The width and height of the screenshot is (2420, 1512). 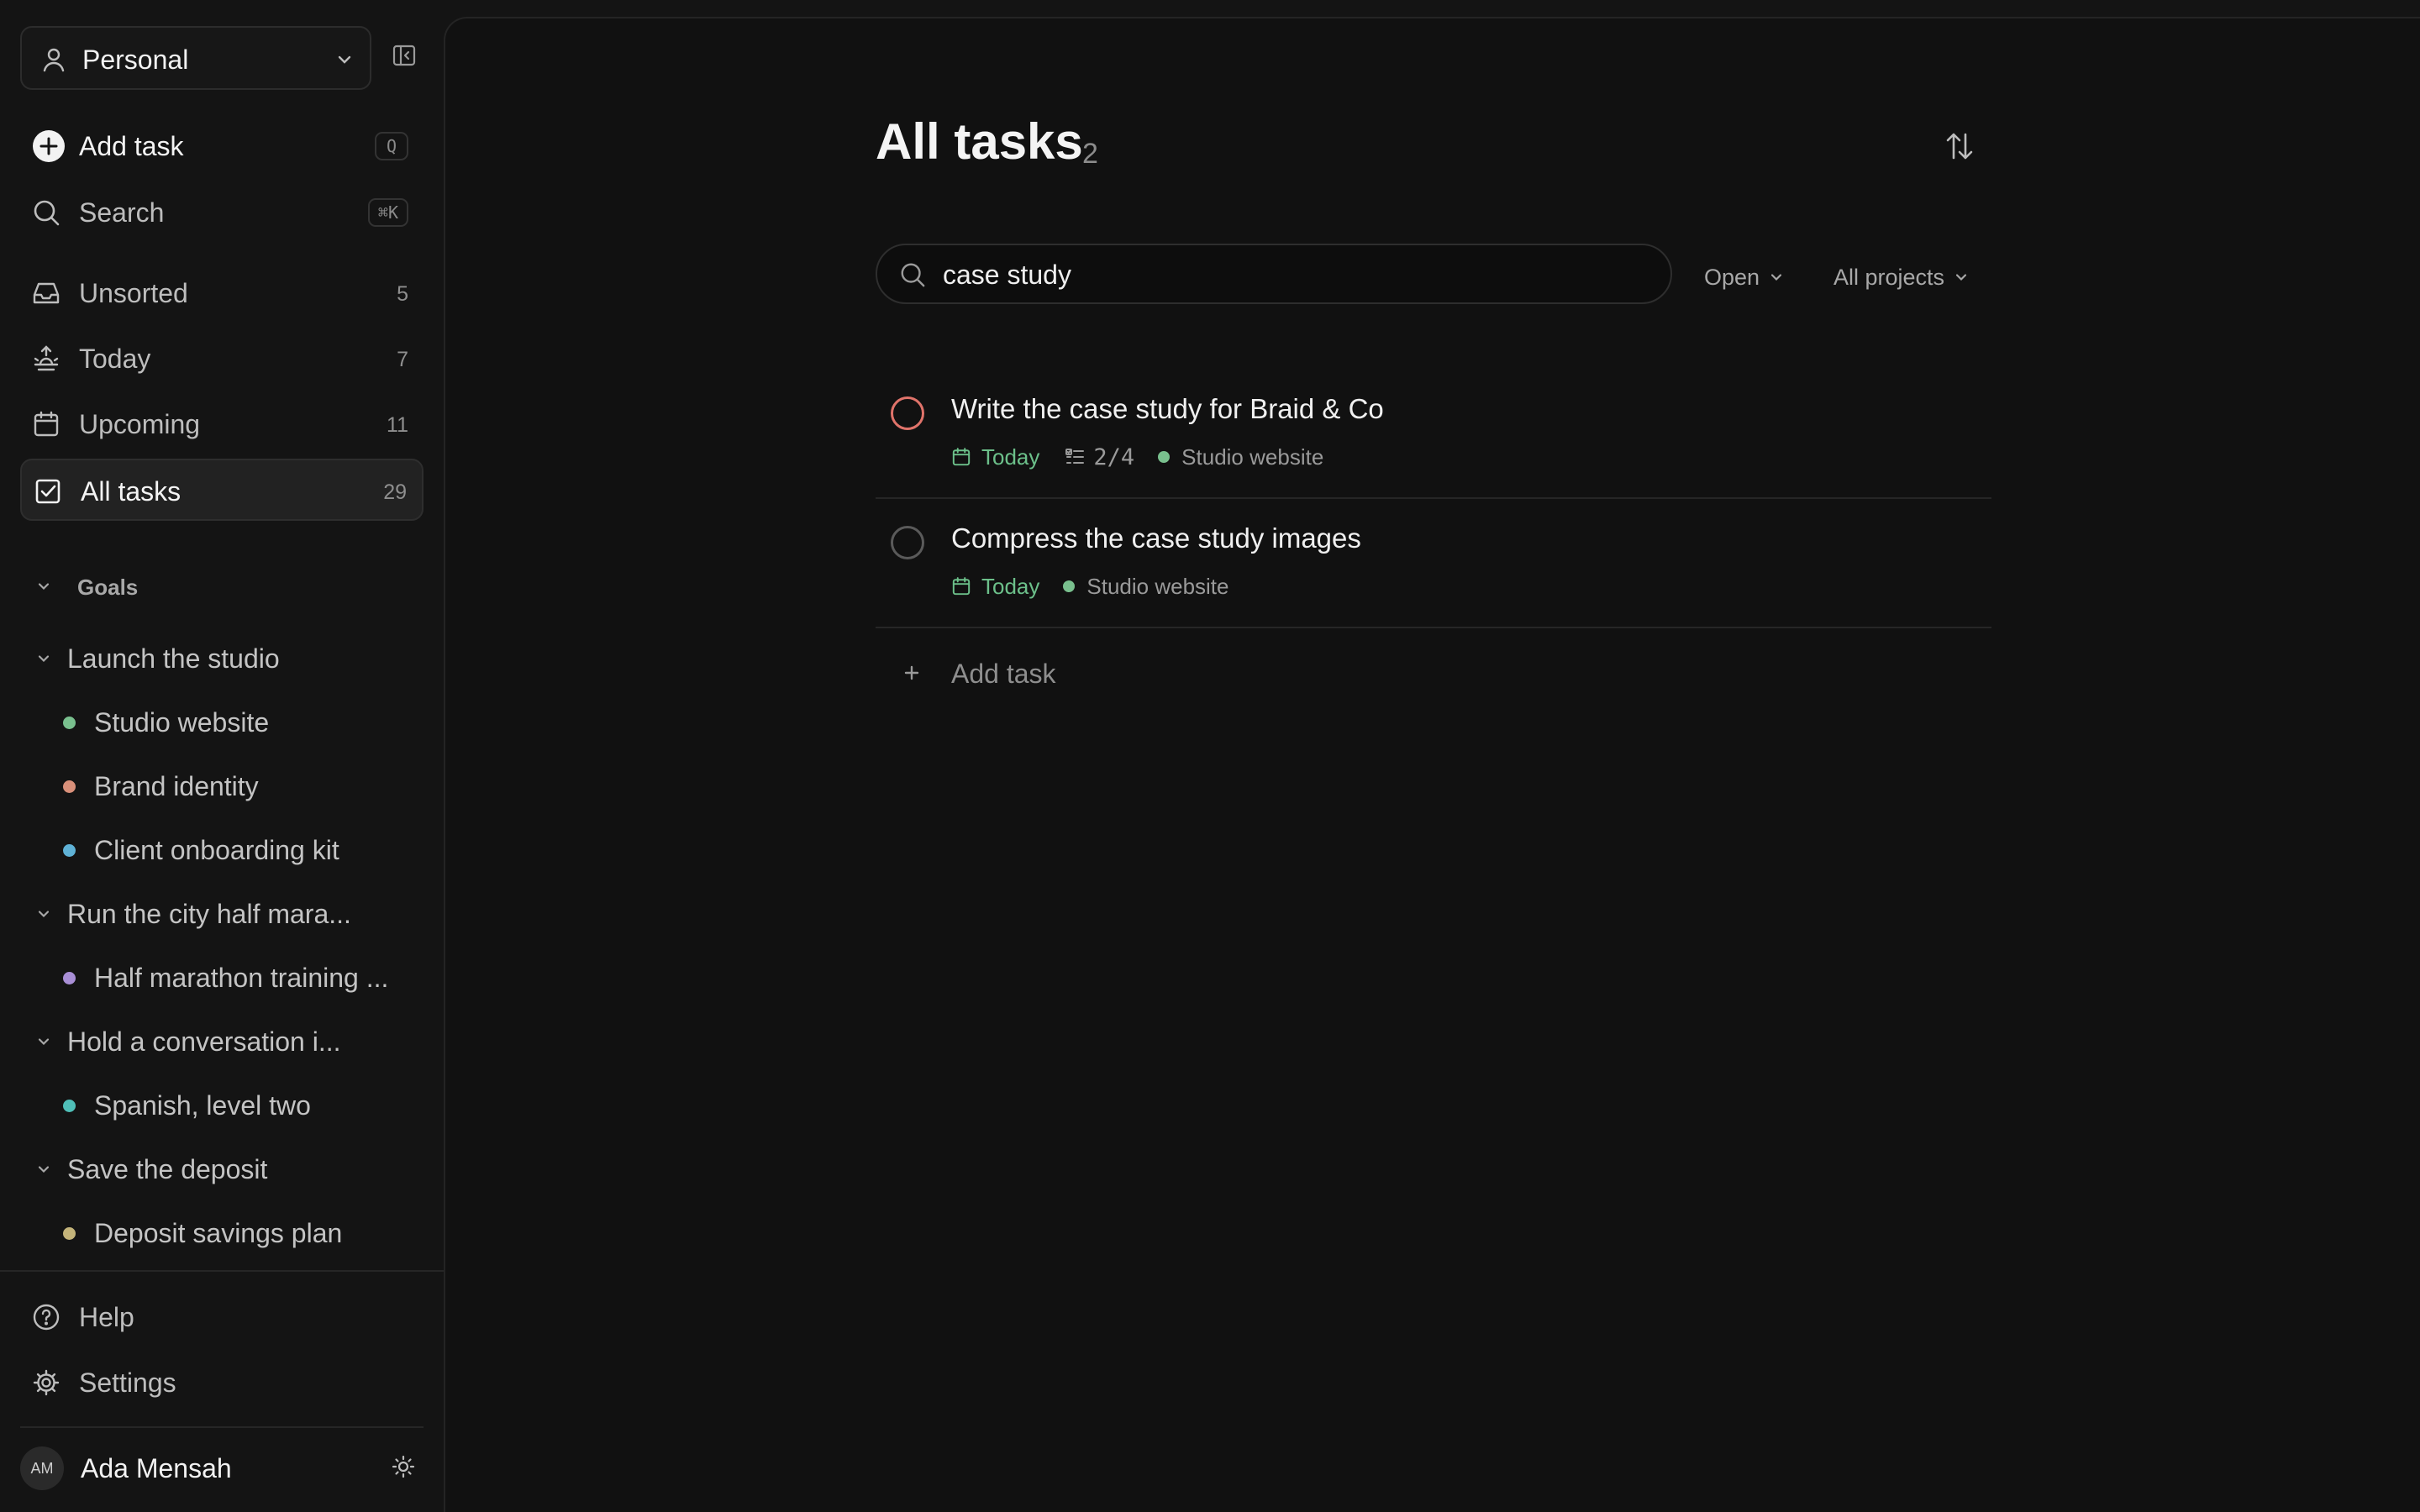 What do you see at coordinates (108, 587) in the screenshot?
I see `goals-header: Goals` at bounding box center [108, 587].